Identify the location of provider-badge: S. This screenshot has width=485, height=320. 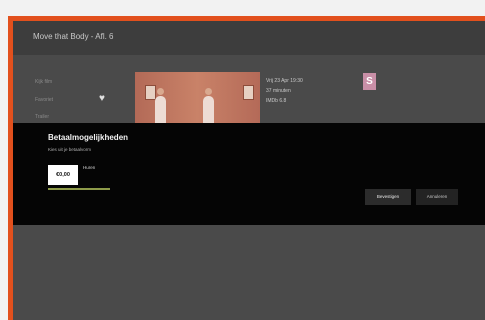
(369, 81).